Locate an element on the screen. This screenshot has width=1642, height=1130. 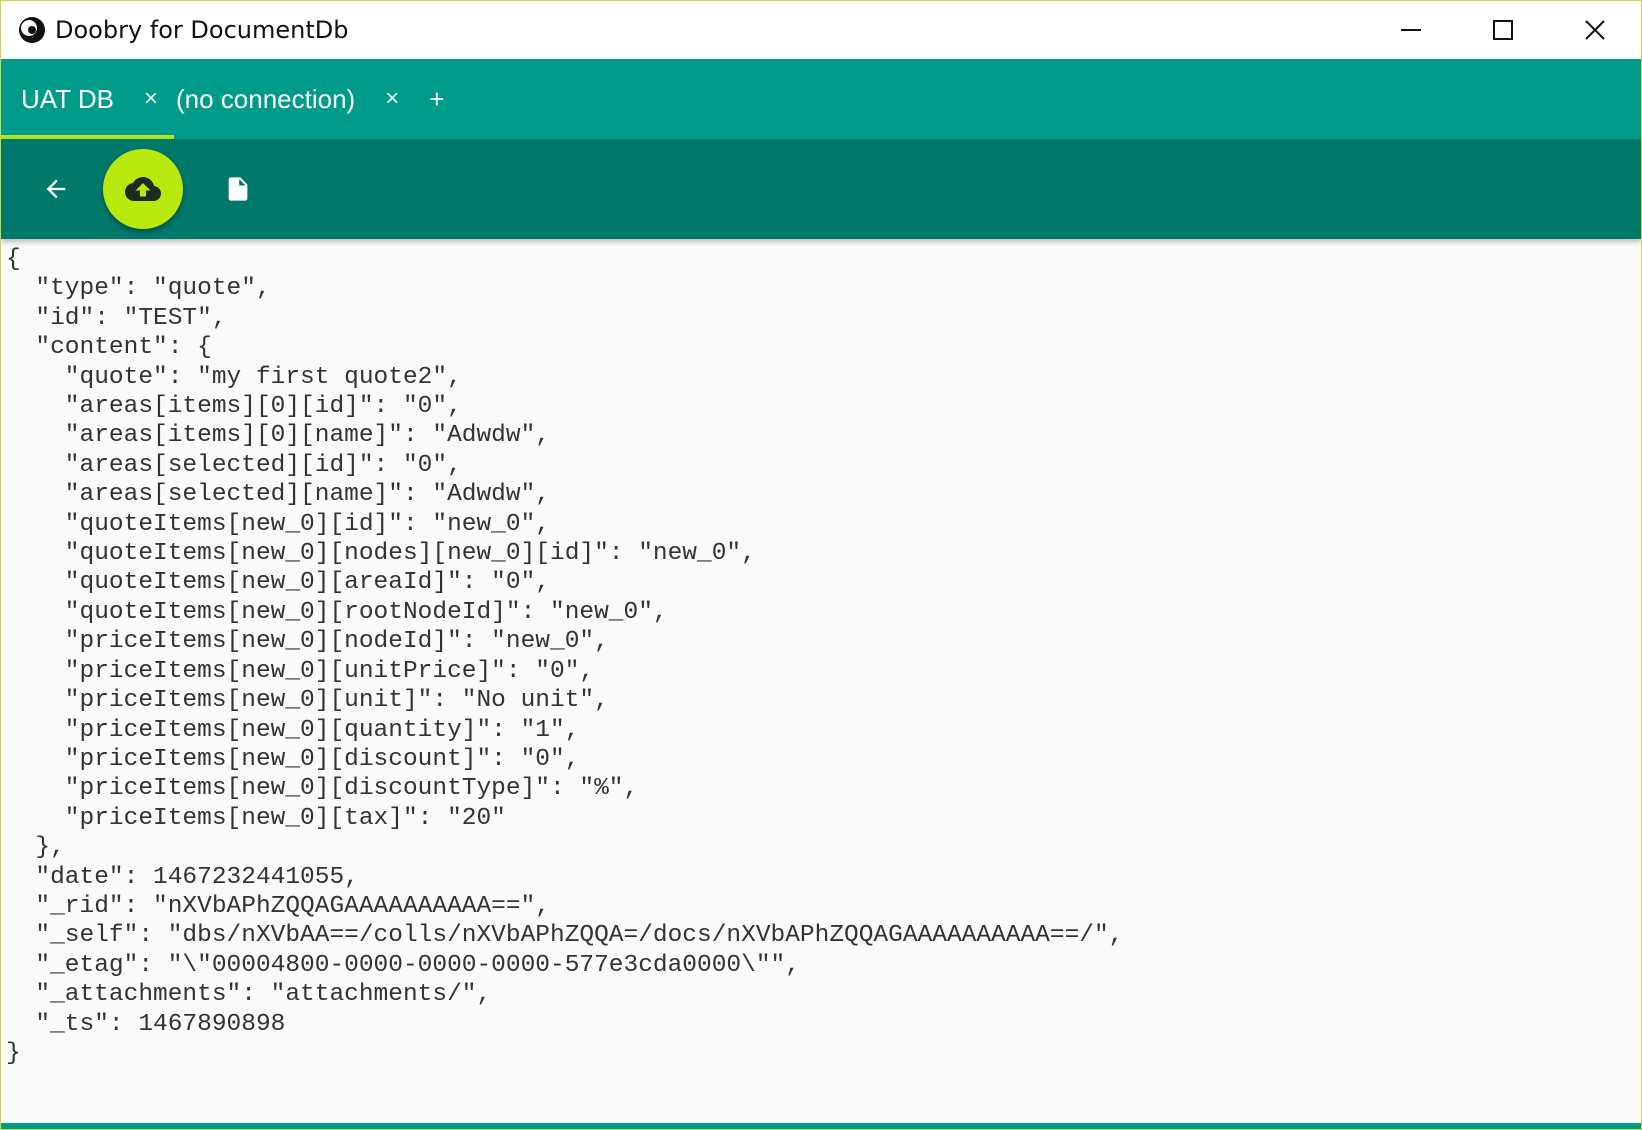
maximize-button is located at coordinates (1503, 30).